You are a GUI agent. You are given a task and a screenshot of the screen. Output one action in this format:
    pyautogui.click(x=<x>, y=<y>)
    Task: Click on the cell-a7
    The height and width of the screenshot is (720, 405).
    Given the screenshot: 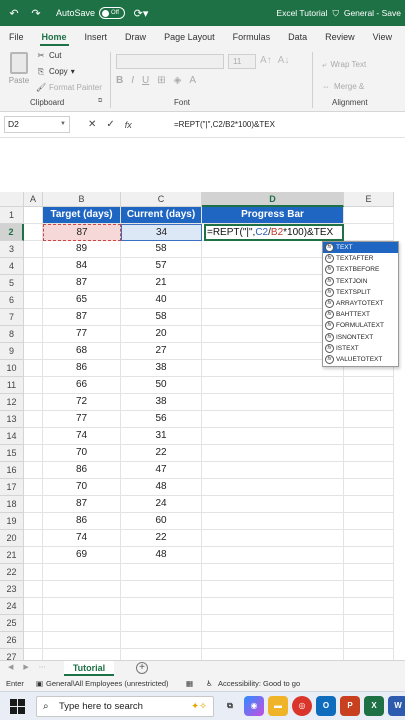 What is the action you would take?
    pyautogui.click(x=33, y=317)
    